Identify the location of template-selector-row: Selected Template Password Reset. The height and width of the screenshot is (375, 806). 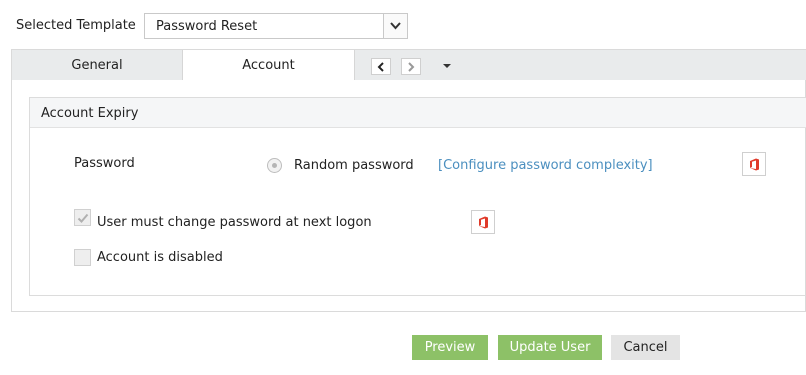
(403, 26).